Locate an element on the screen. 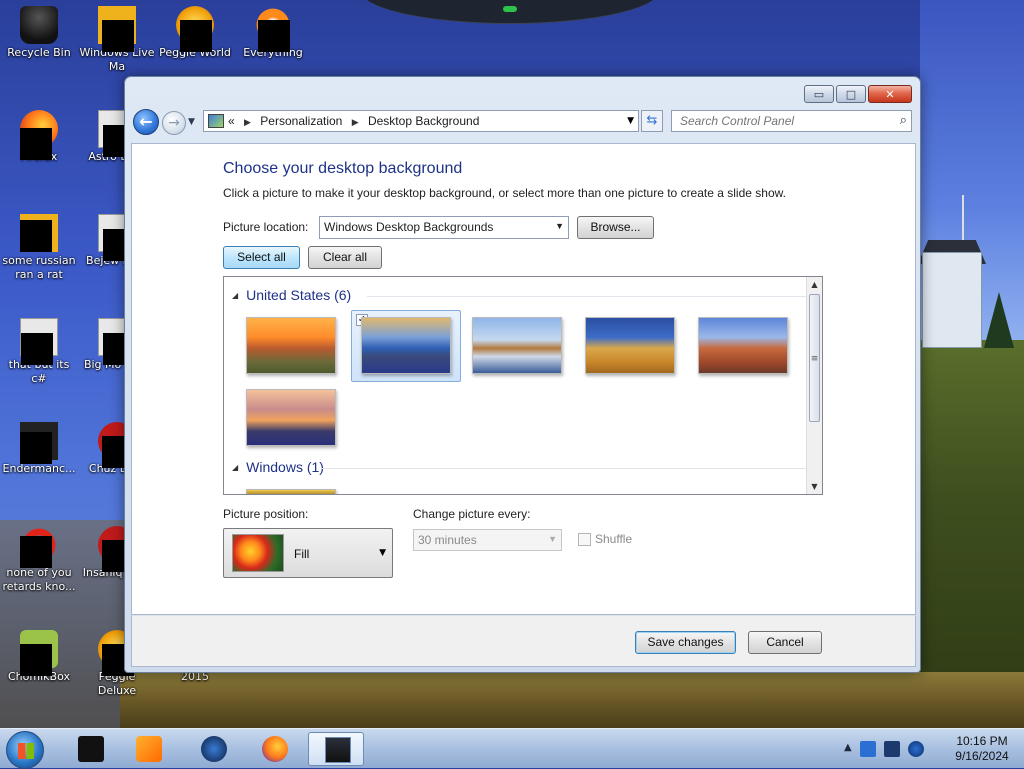 This screenshot has height=769, width=1024. taskbar-item-app is located at coordinates (90, 749).